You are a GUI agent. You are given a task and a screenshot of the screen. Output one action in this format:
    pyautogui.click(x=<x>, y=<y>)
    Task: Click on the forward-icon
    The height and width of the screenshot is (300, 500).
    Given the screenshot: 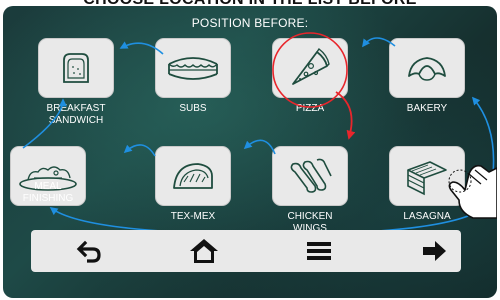 What is the action you would take?
    pyautogui.click(x=434, y=251)
    